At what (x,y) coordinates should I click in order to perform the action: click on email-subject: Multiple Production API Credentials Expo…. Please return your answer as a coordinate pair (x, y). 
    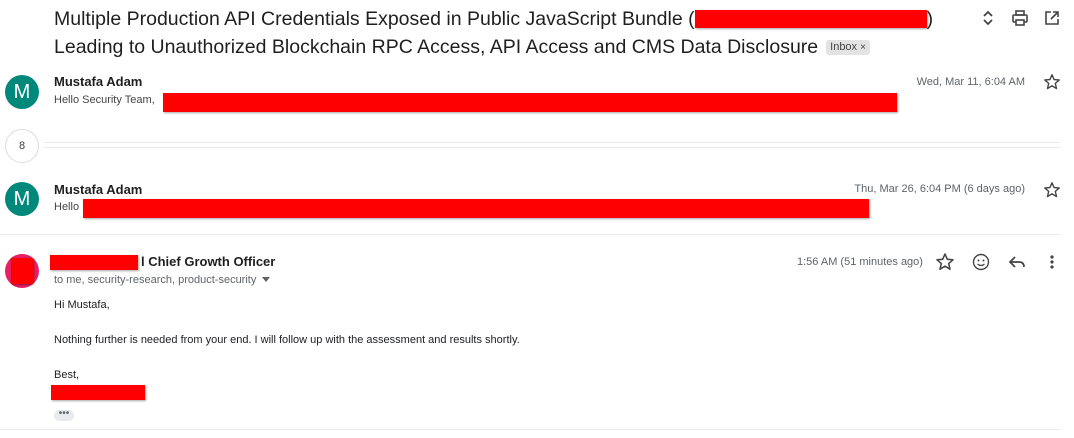
    Looking at the image, I should click on (494, 33).